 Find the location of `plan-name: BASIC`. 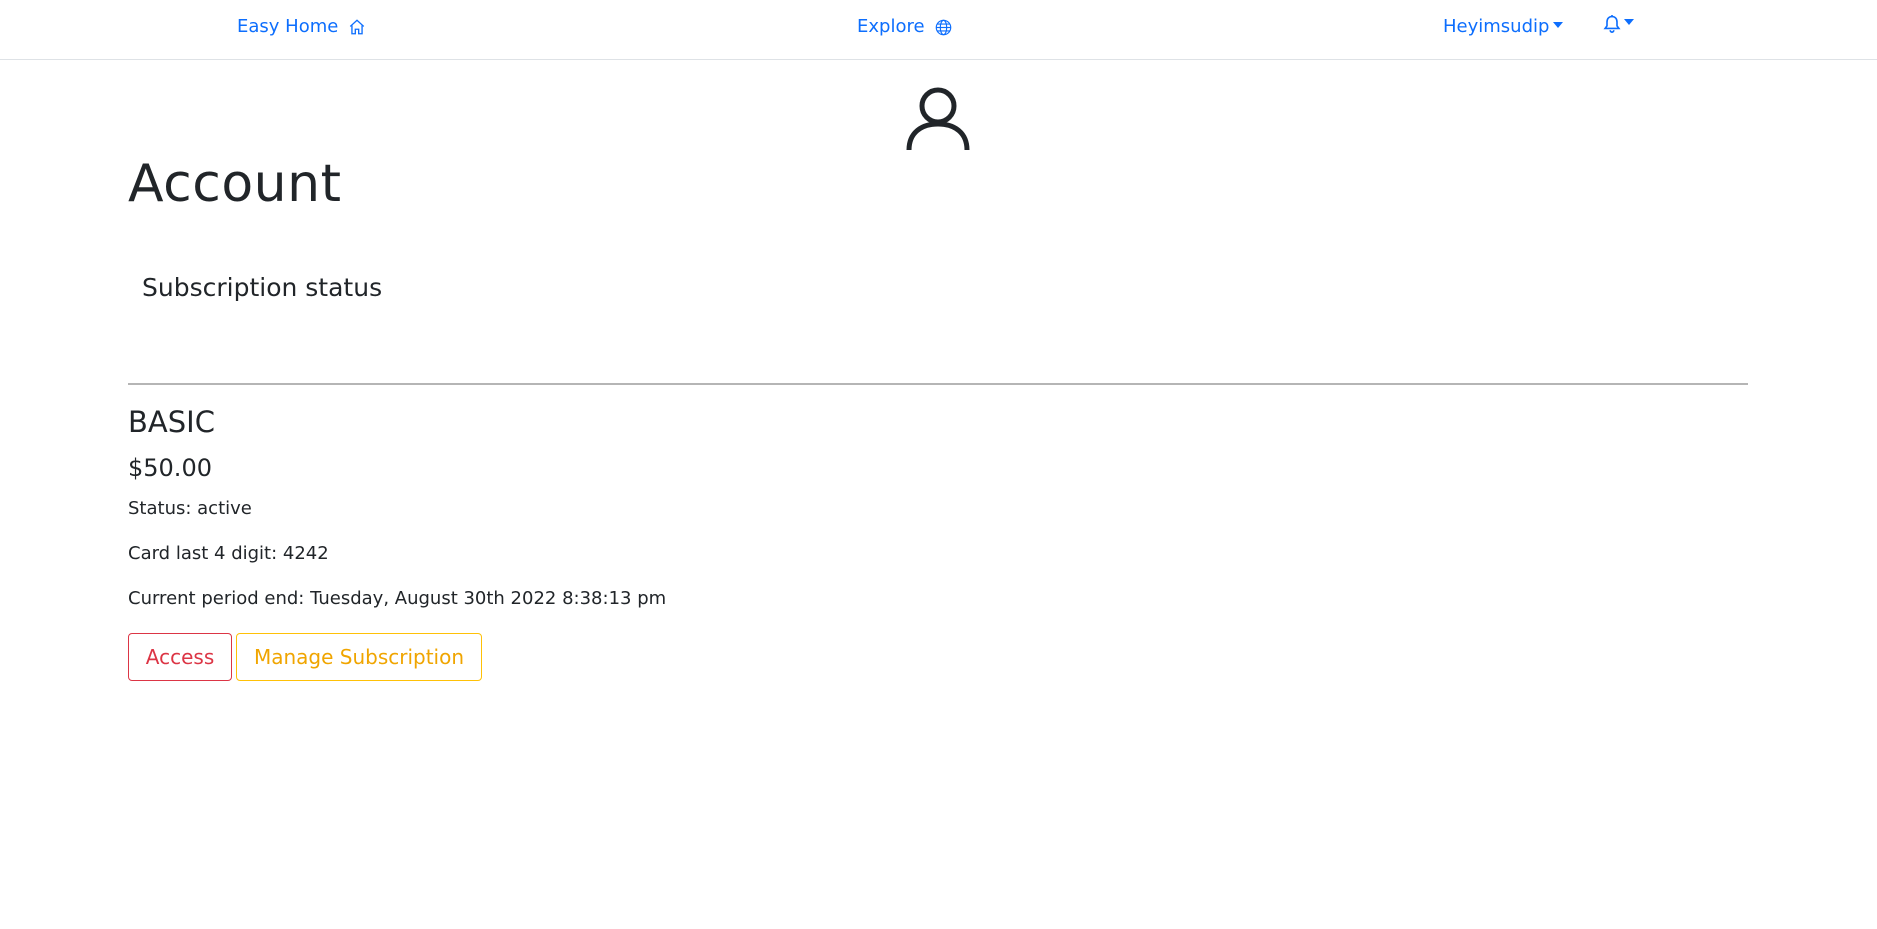

plan-name: BASIC is located at coordinates (171, 422).